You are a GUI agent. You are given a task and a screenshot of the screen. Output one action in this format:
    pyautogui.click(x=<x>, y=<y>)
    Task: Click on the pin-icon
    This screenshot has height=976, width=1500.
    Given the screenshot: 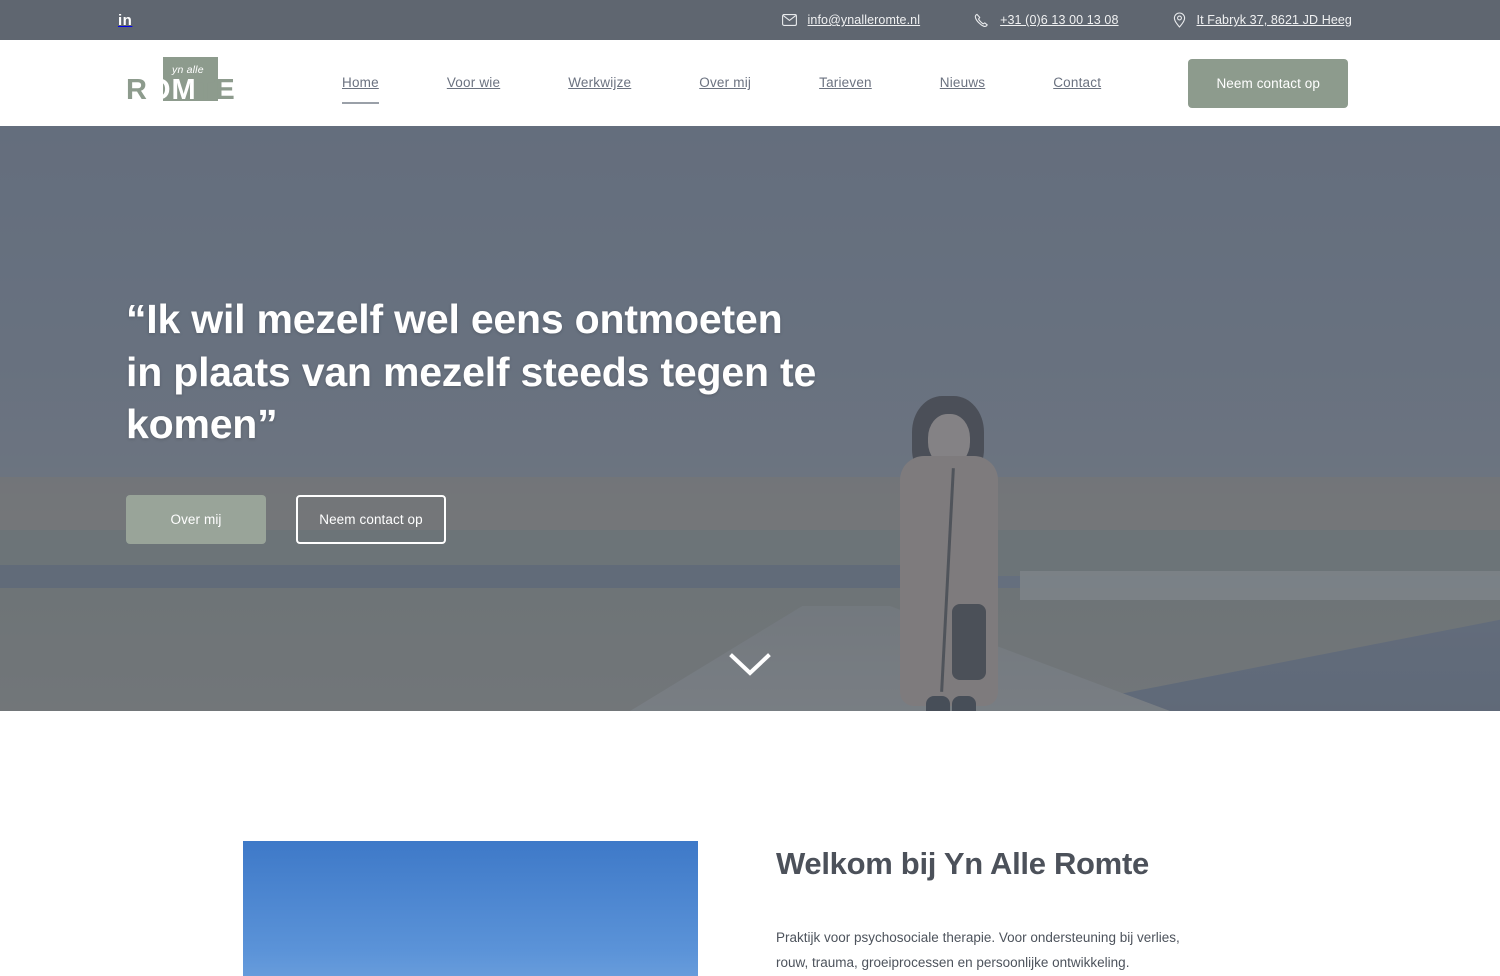 What is the action you would take?
    pyautogui.click(x=1179, y=20)
    